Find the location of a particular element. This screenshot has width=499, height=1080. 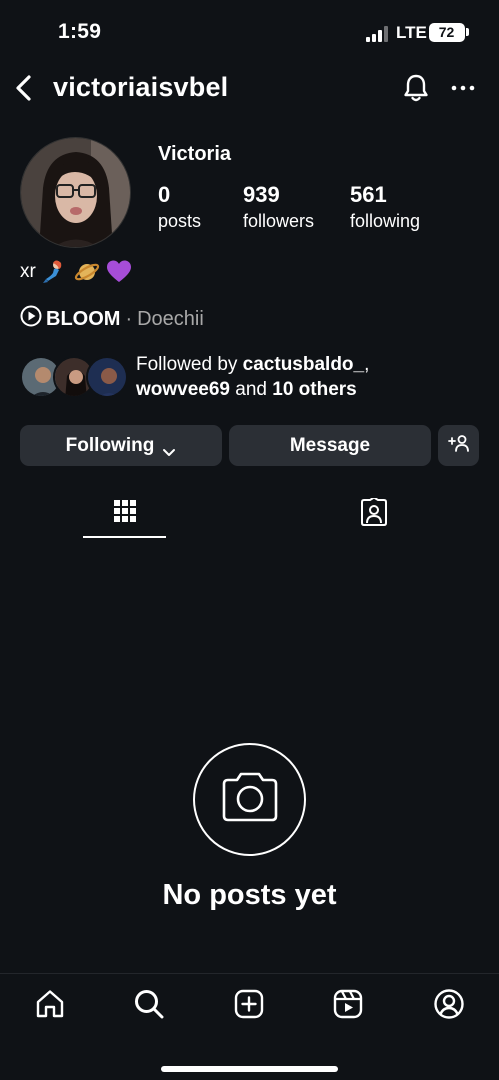

camera-icon-circle is located at coordinates (249, 799).